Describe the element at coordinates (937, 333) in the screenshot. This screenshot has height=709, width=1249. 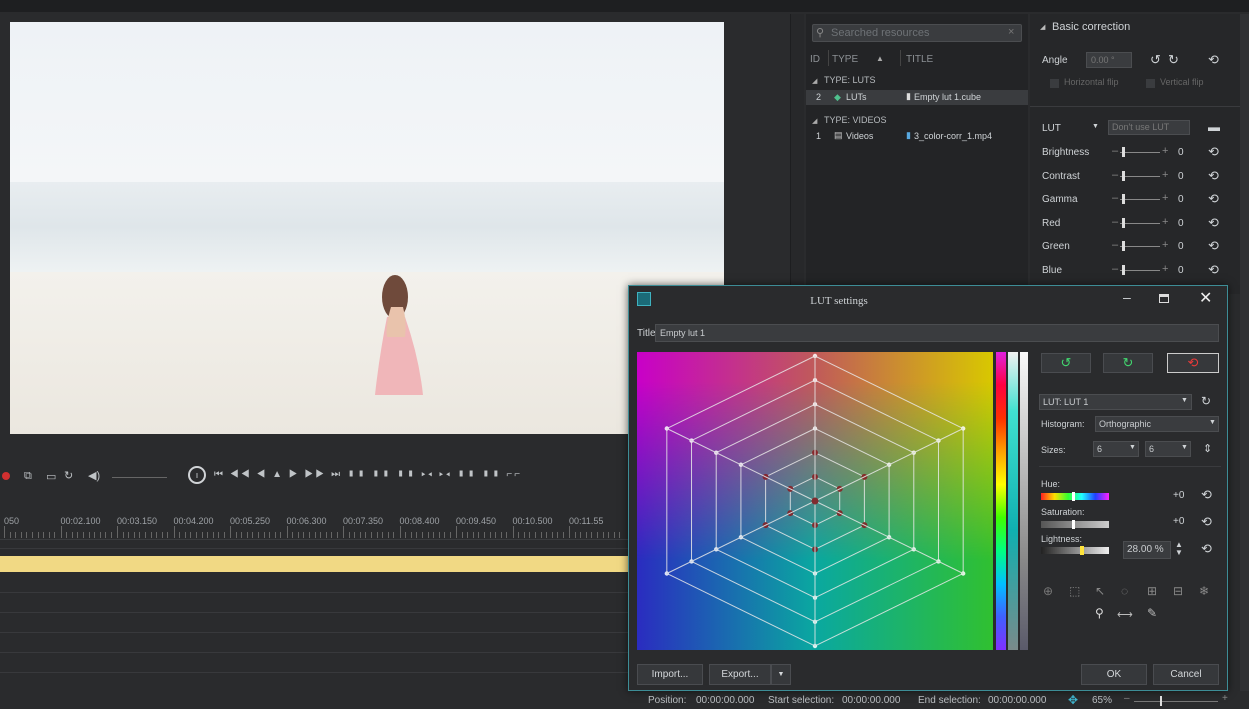
I see `title-input: Empty lut 1` at that location.